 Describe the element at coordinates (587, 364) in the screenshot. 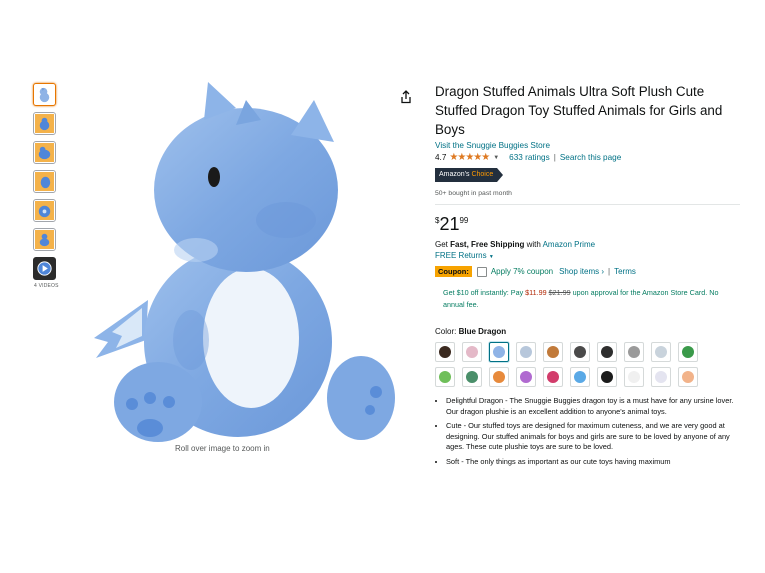

I see `color-swatches` at that location.